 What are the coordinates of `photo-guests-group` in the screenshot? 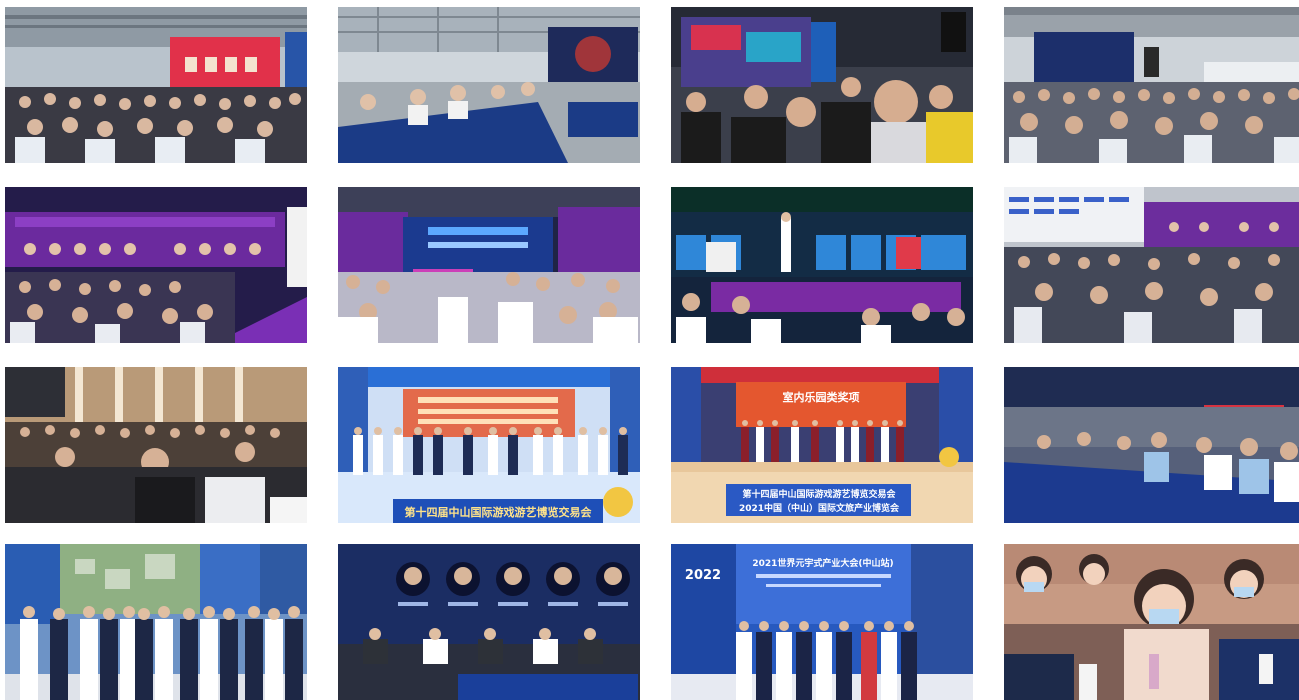 It's located at (156, 622).